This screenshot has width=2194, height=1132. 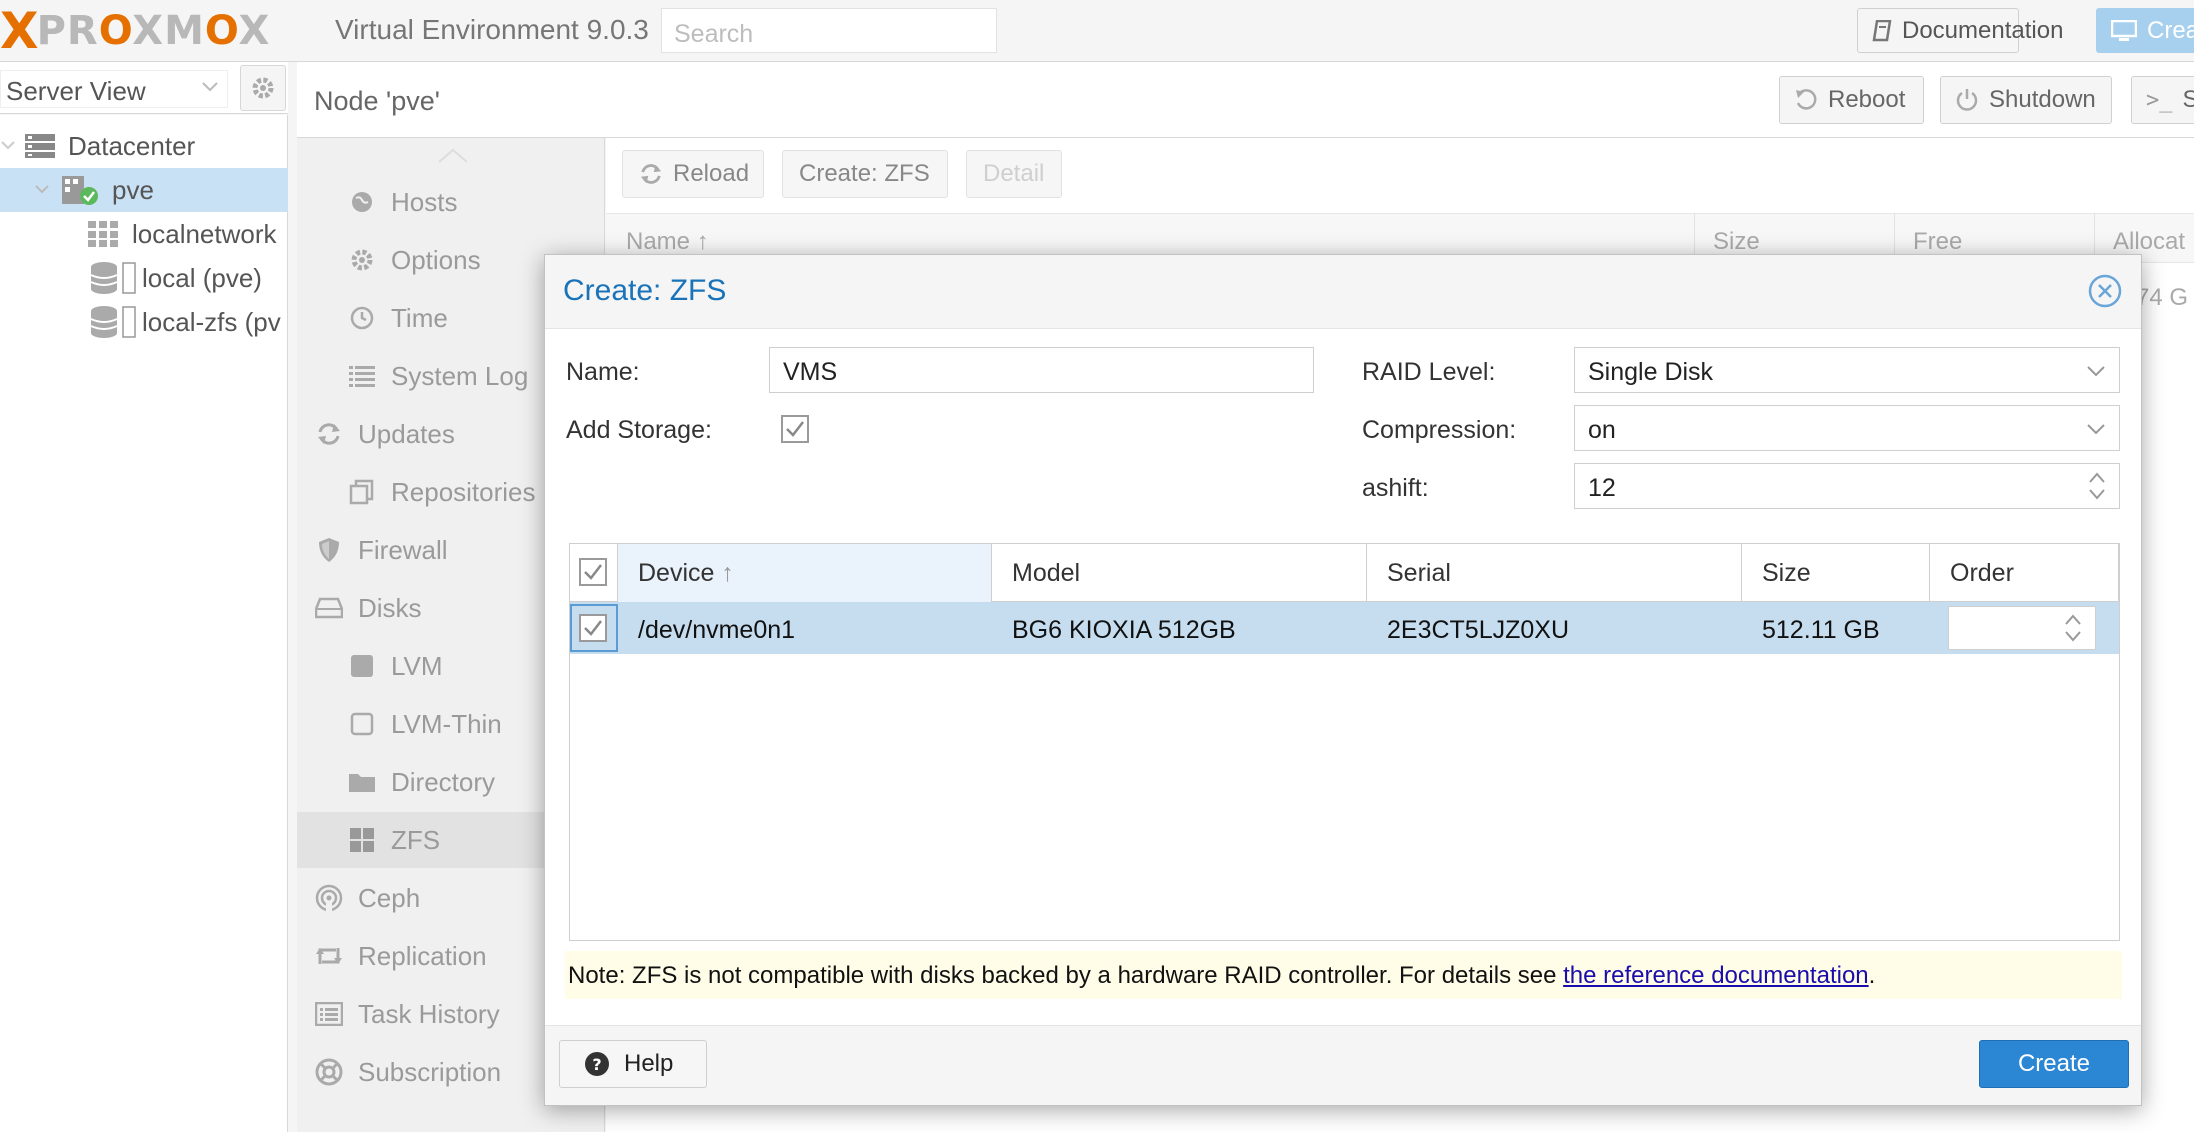 What do you see at coordinates (603, 372) in the screenshot?
I see `name-label: Name:` at bounding box center [603, 372].